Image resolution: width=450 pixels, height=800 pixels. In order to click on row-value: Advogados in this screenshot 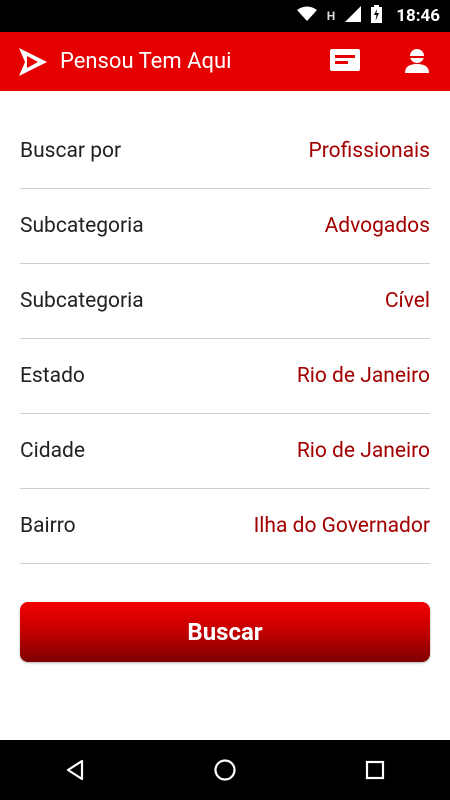, I will do `click(377, 226)`.